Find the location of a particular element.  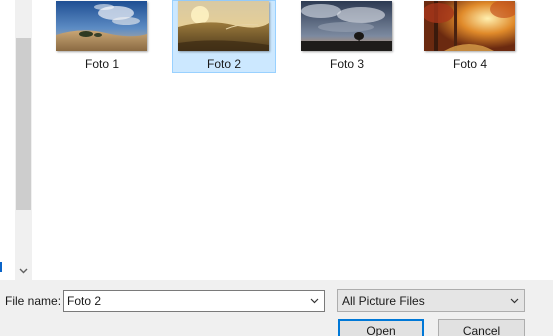

filename-input is located at coordinates (183, 301).